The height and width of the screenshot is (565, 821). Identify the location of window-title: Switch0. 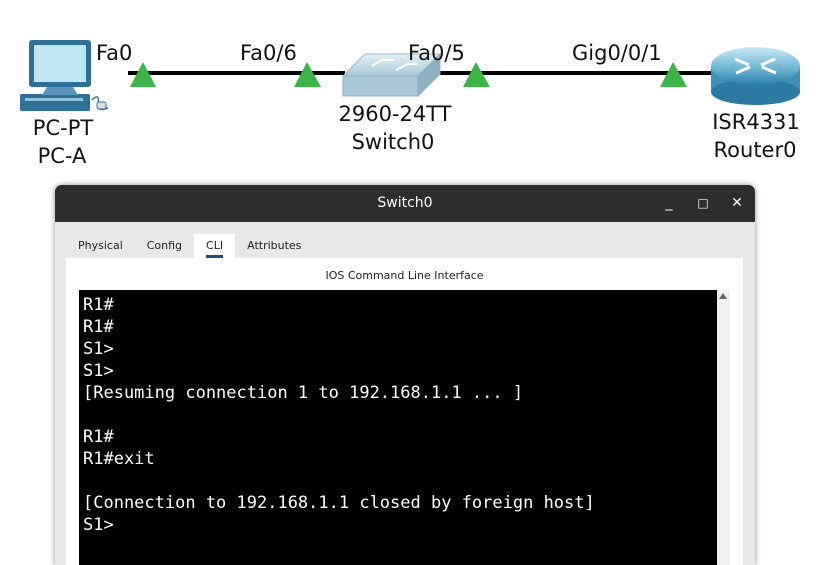
(405, 203).